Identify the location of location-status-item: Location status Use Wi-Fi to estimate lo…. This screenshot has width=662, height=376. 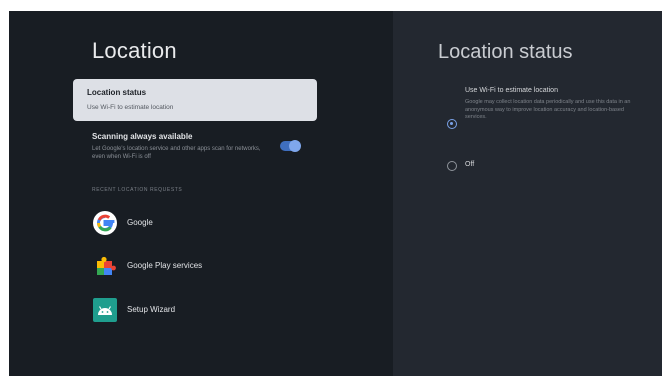
(195, 100).